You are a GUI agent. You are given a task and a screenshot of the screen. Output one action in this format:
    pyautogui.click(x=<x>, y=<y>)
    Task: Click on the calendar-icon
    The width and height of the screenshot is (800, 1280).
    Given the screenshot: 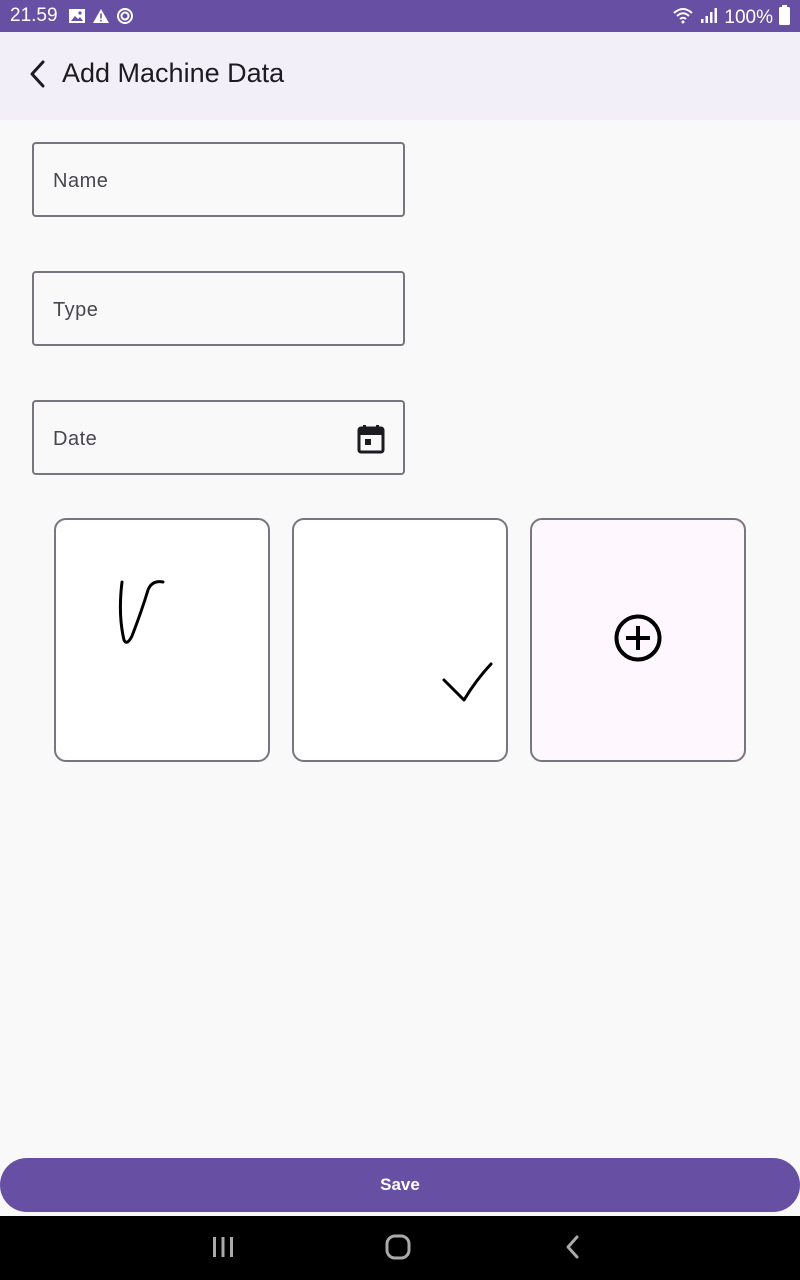 What is the action you would take?
    pyautogui.click(x=371, y=441)
    